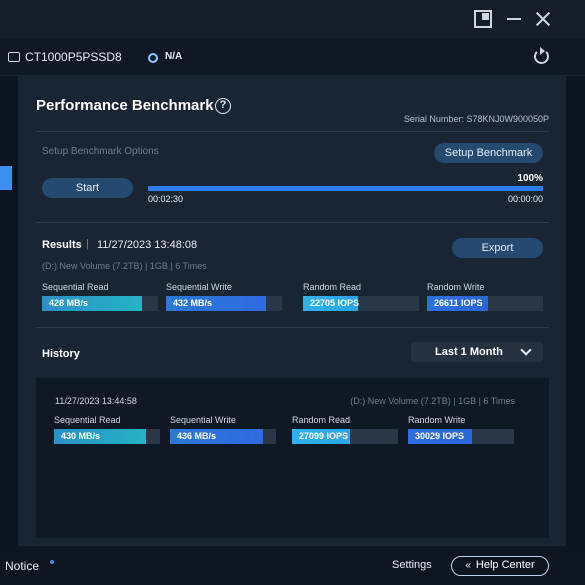 This screenshot has height=585, width=585. I want to click on setup-benchmark-button: Setup Benchmark, so click(488, 153).